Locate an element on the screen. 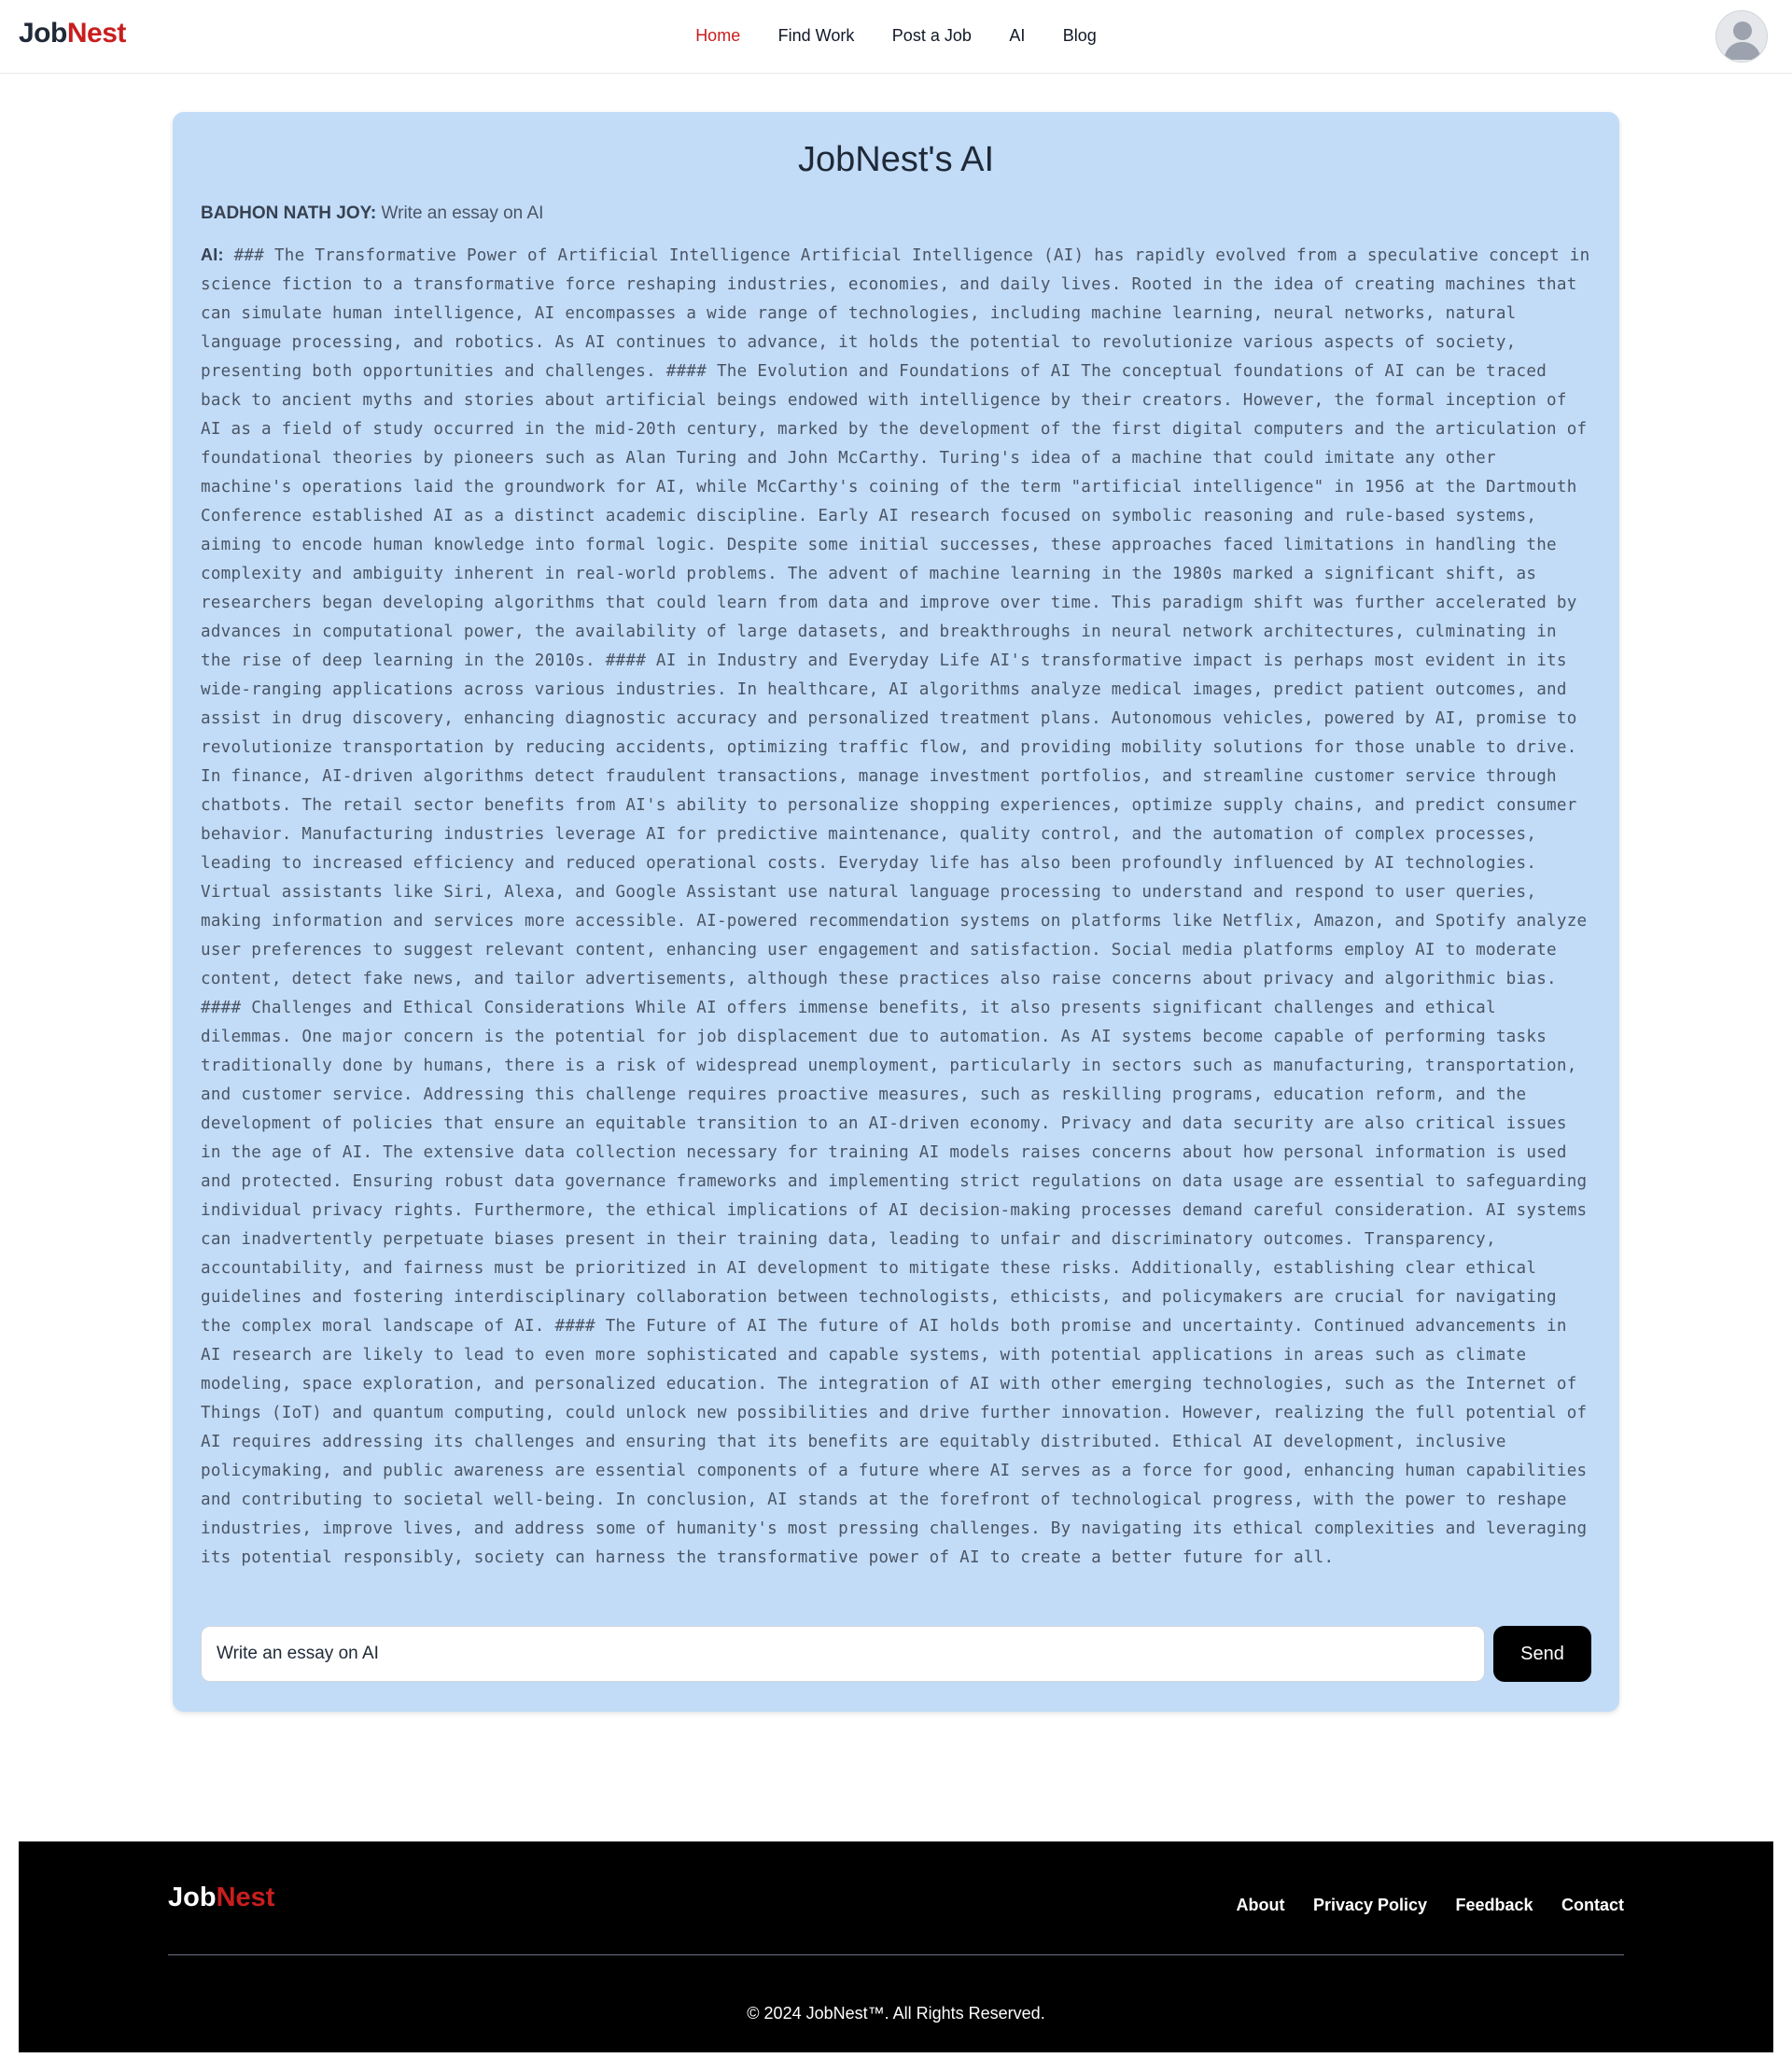  nav-link-find-work: Find Work is located at coordinates (816, 36).